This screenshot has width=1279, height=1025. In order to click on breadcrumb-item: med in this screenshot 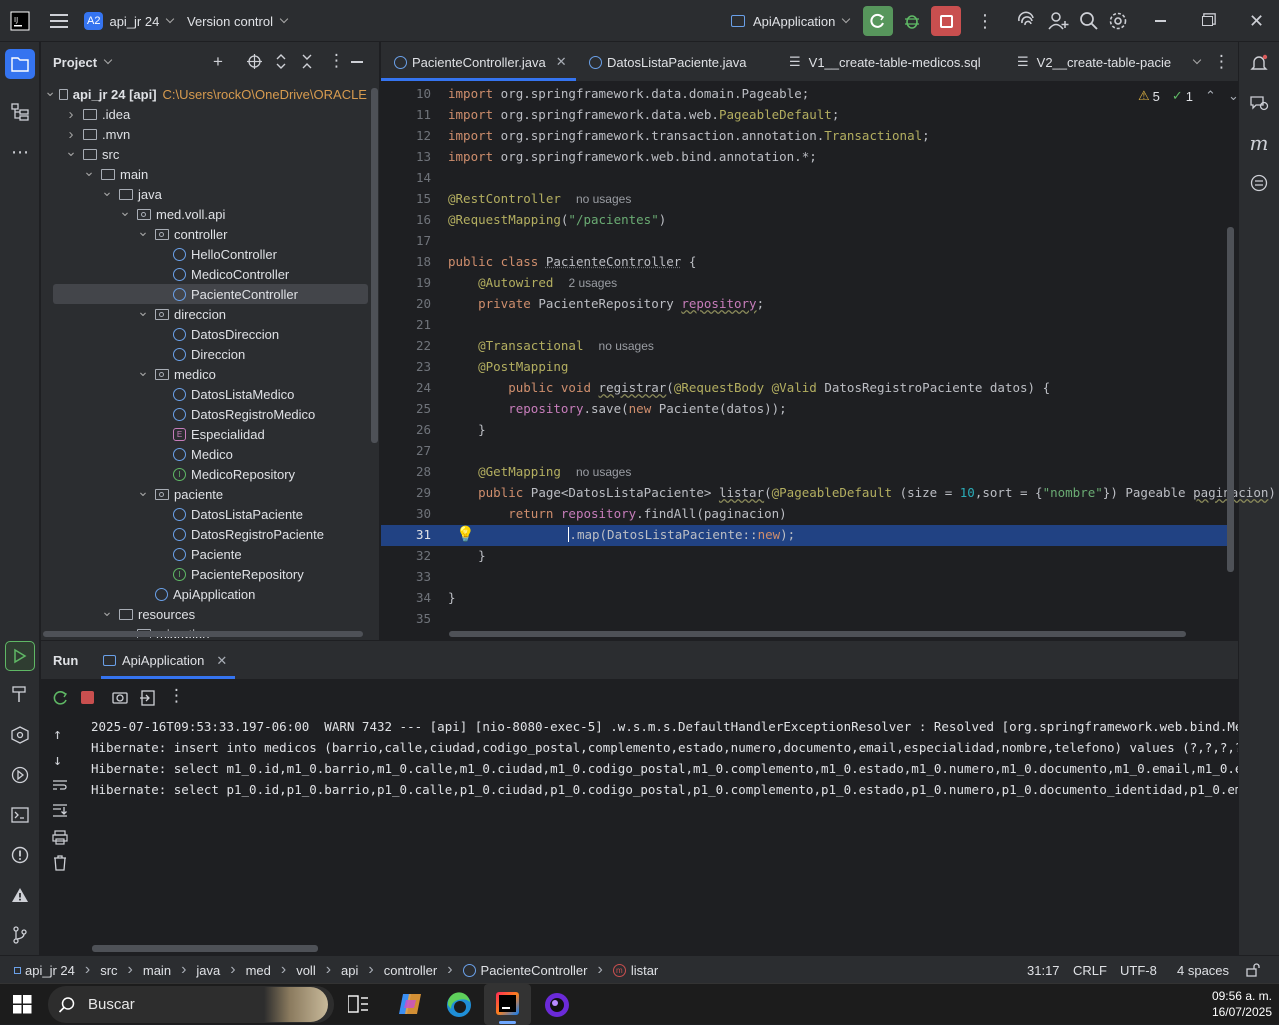, I will do `click(258, 970)`.